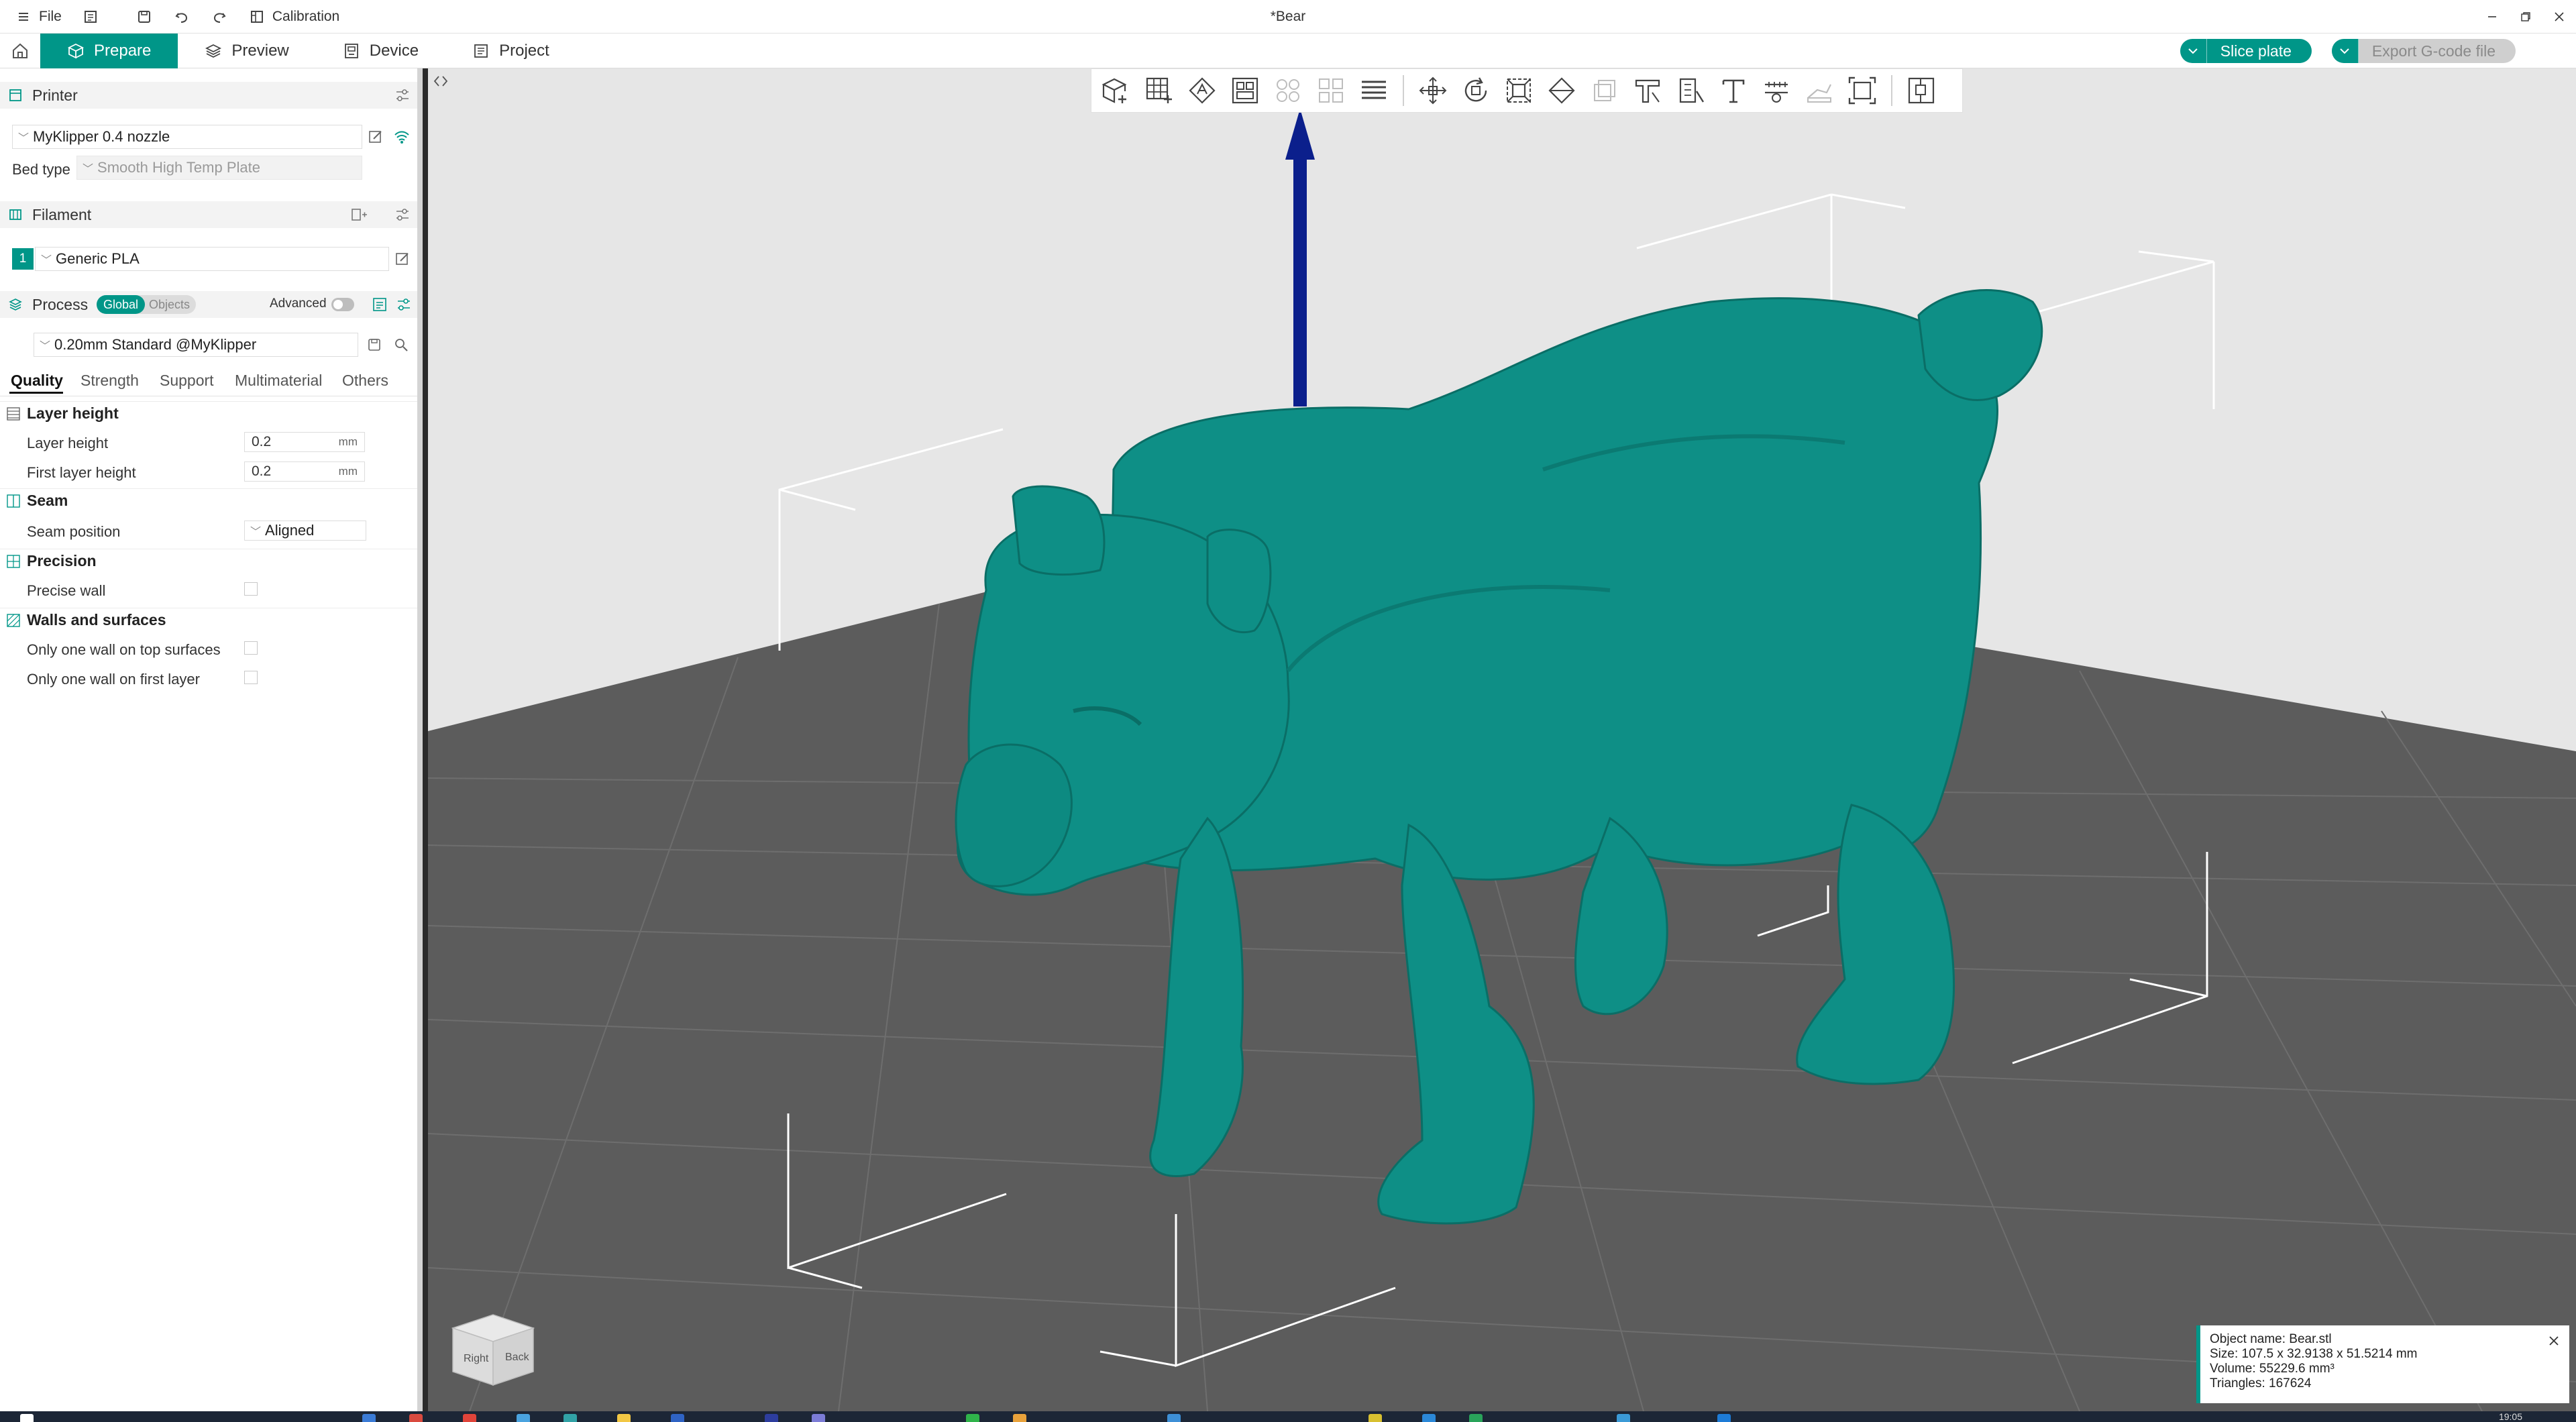  I want to click on fit-view-tool, so click(1862, 90).